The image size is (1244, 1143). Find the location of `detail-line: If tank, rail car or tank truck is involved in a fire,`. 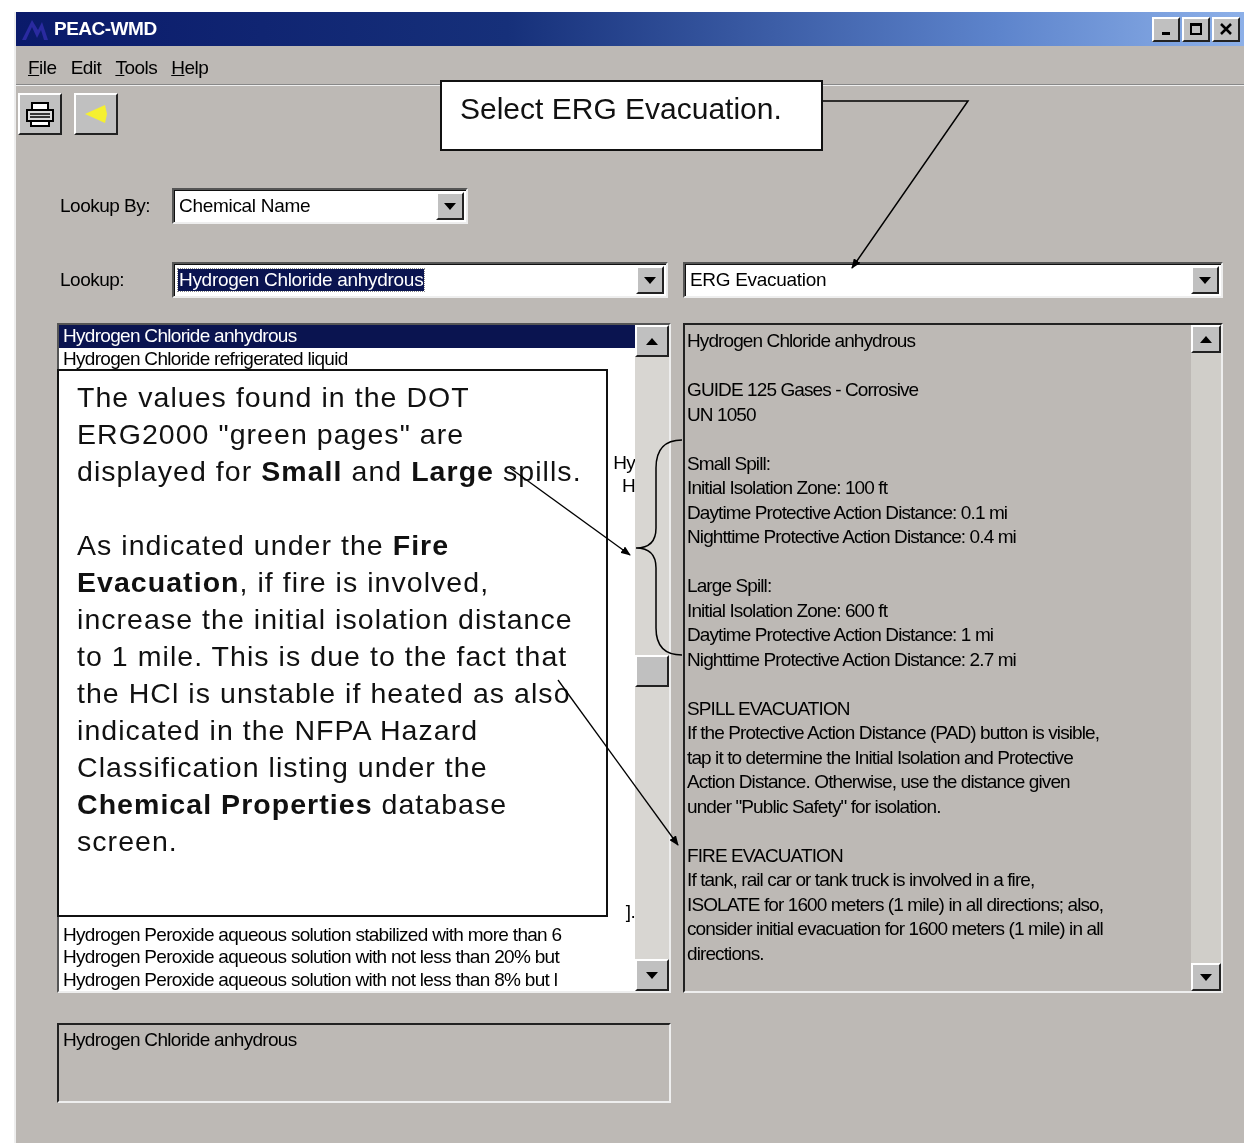

detail-line: If tank, rail car or tank truck is involved in a fire, is located at coordinates (861, 880).